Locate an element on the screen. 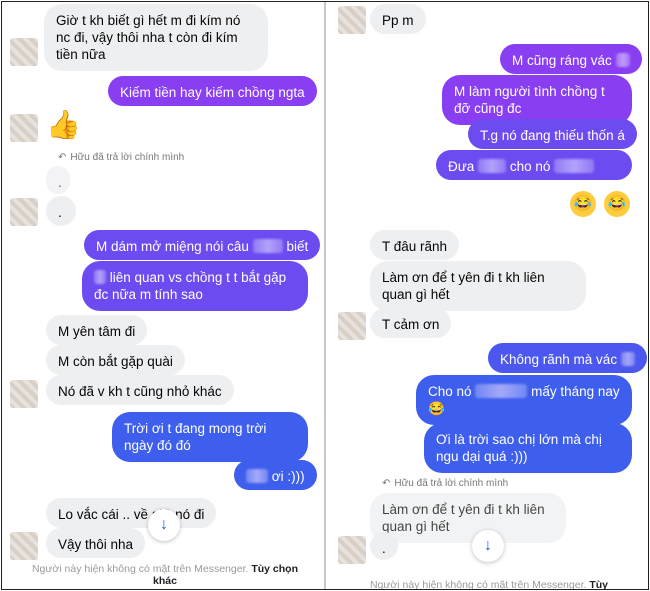 This screenshot has height=591, width=650. message-text: M còn bắt gặp quài is located at coordinates (115, 361).